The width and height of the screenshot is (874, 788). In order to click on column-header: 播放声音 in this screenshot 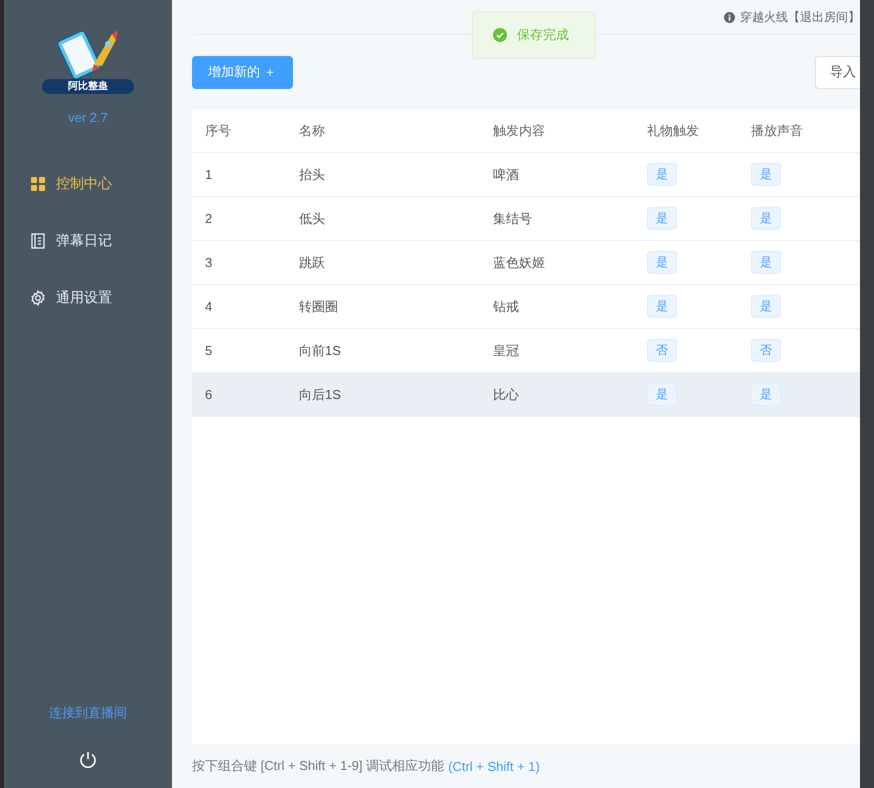, I will do `click(777, 130)`.